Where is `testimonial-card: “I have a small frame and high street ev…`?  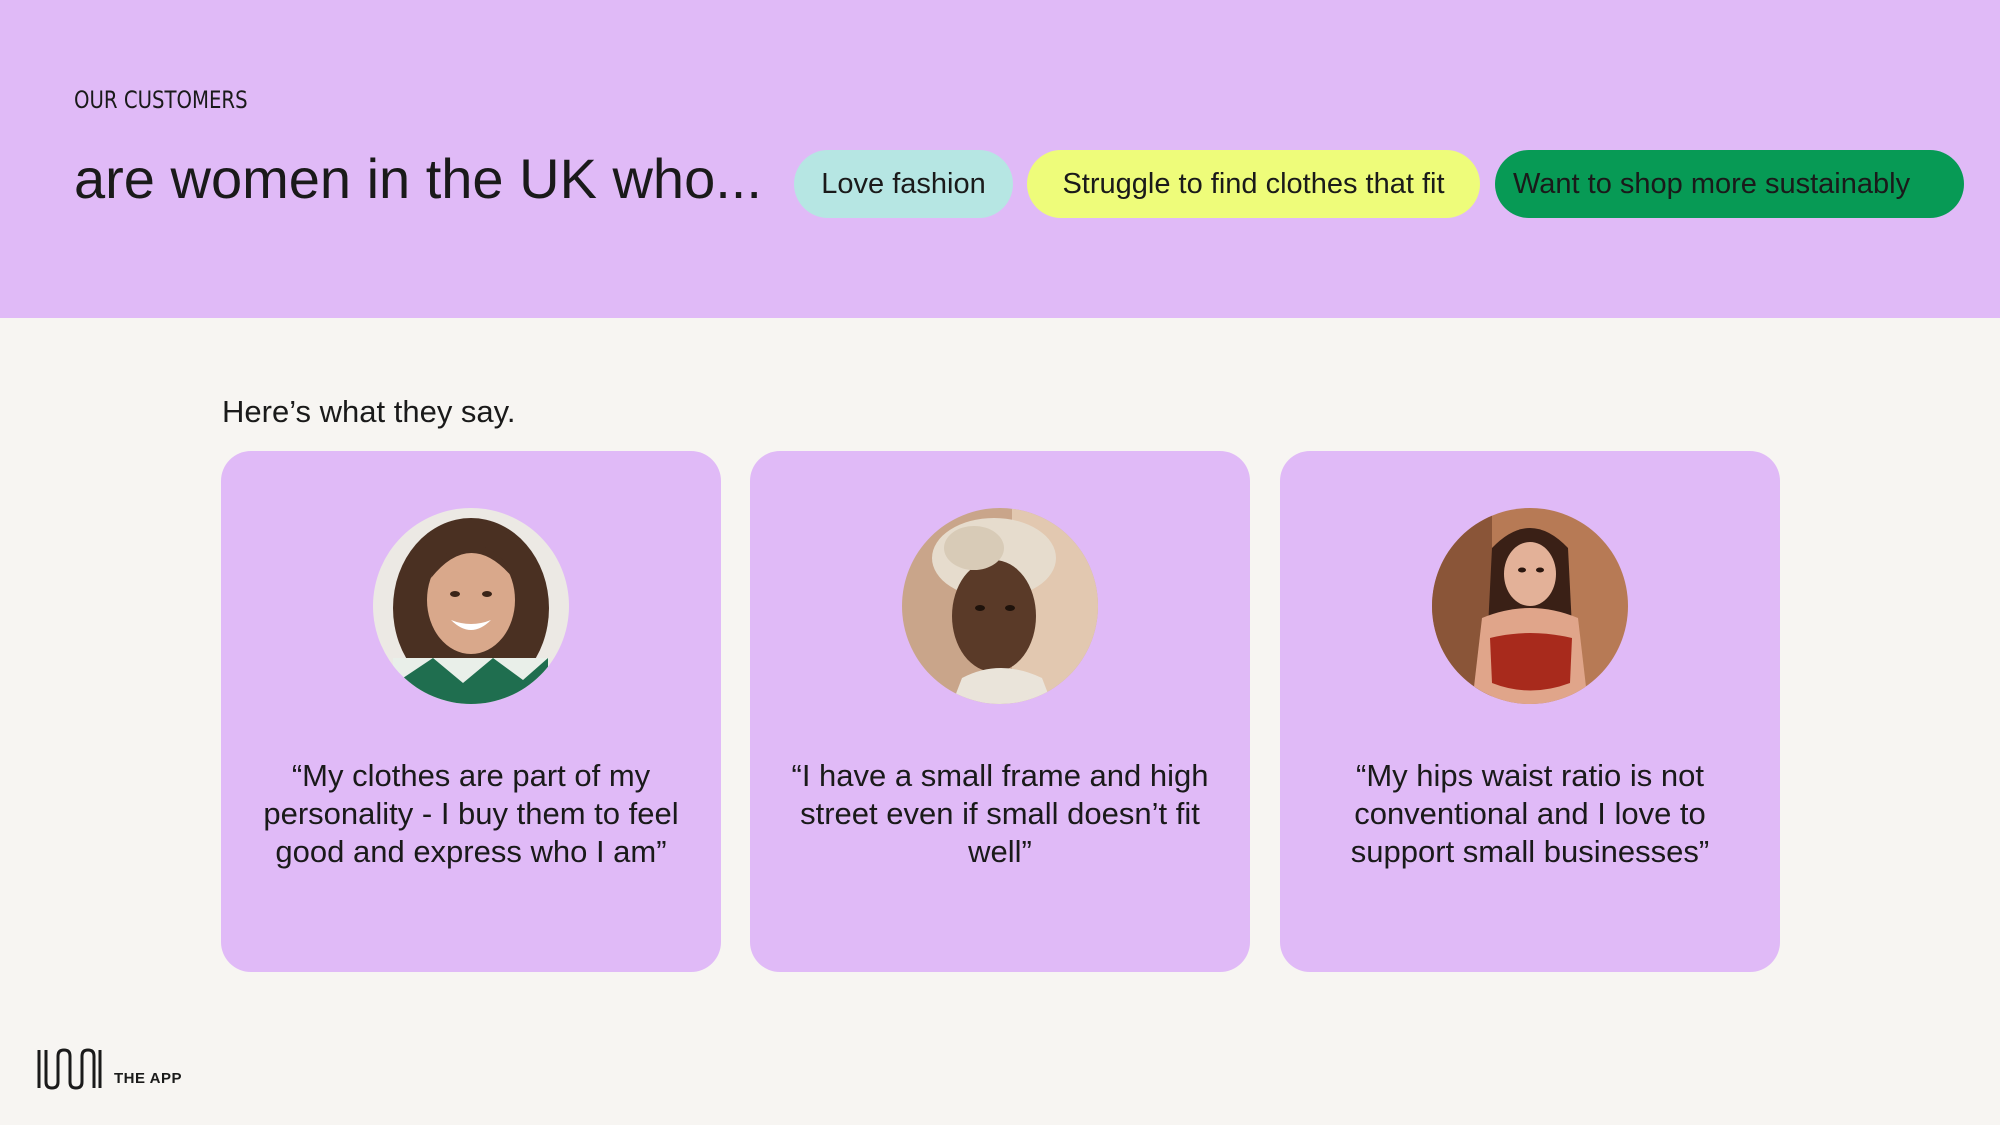
testimonial-card: “I have a small frame and high street ev… is located at coordinates (1000, 711).